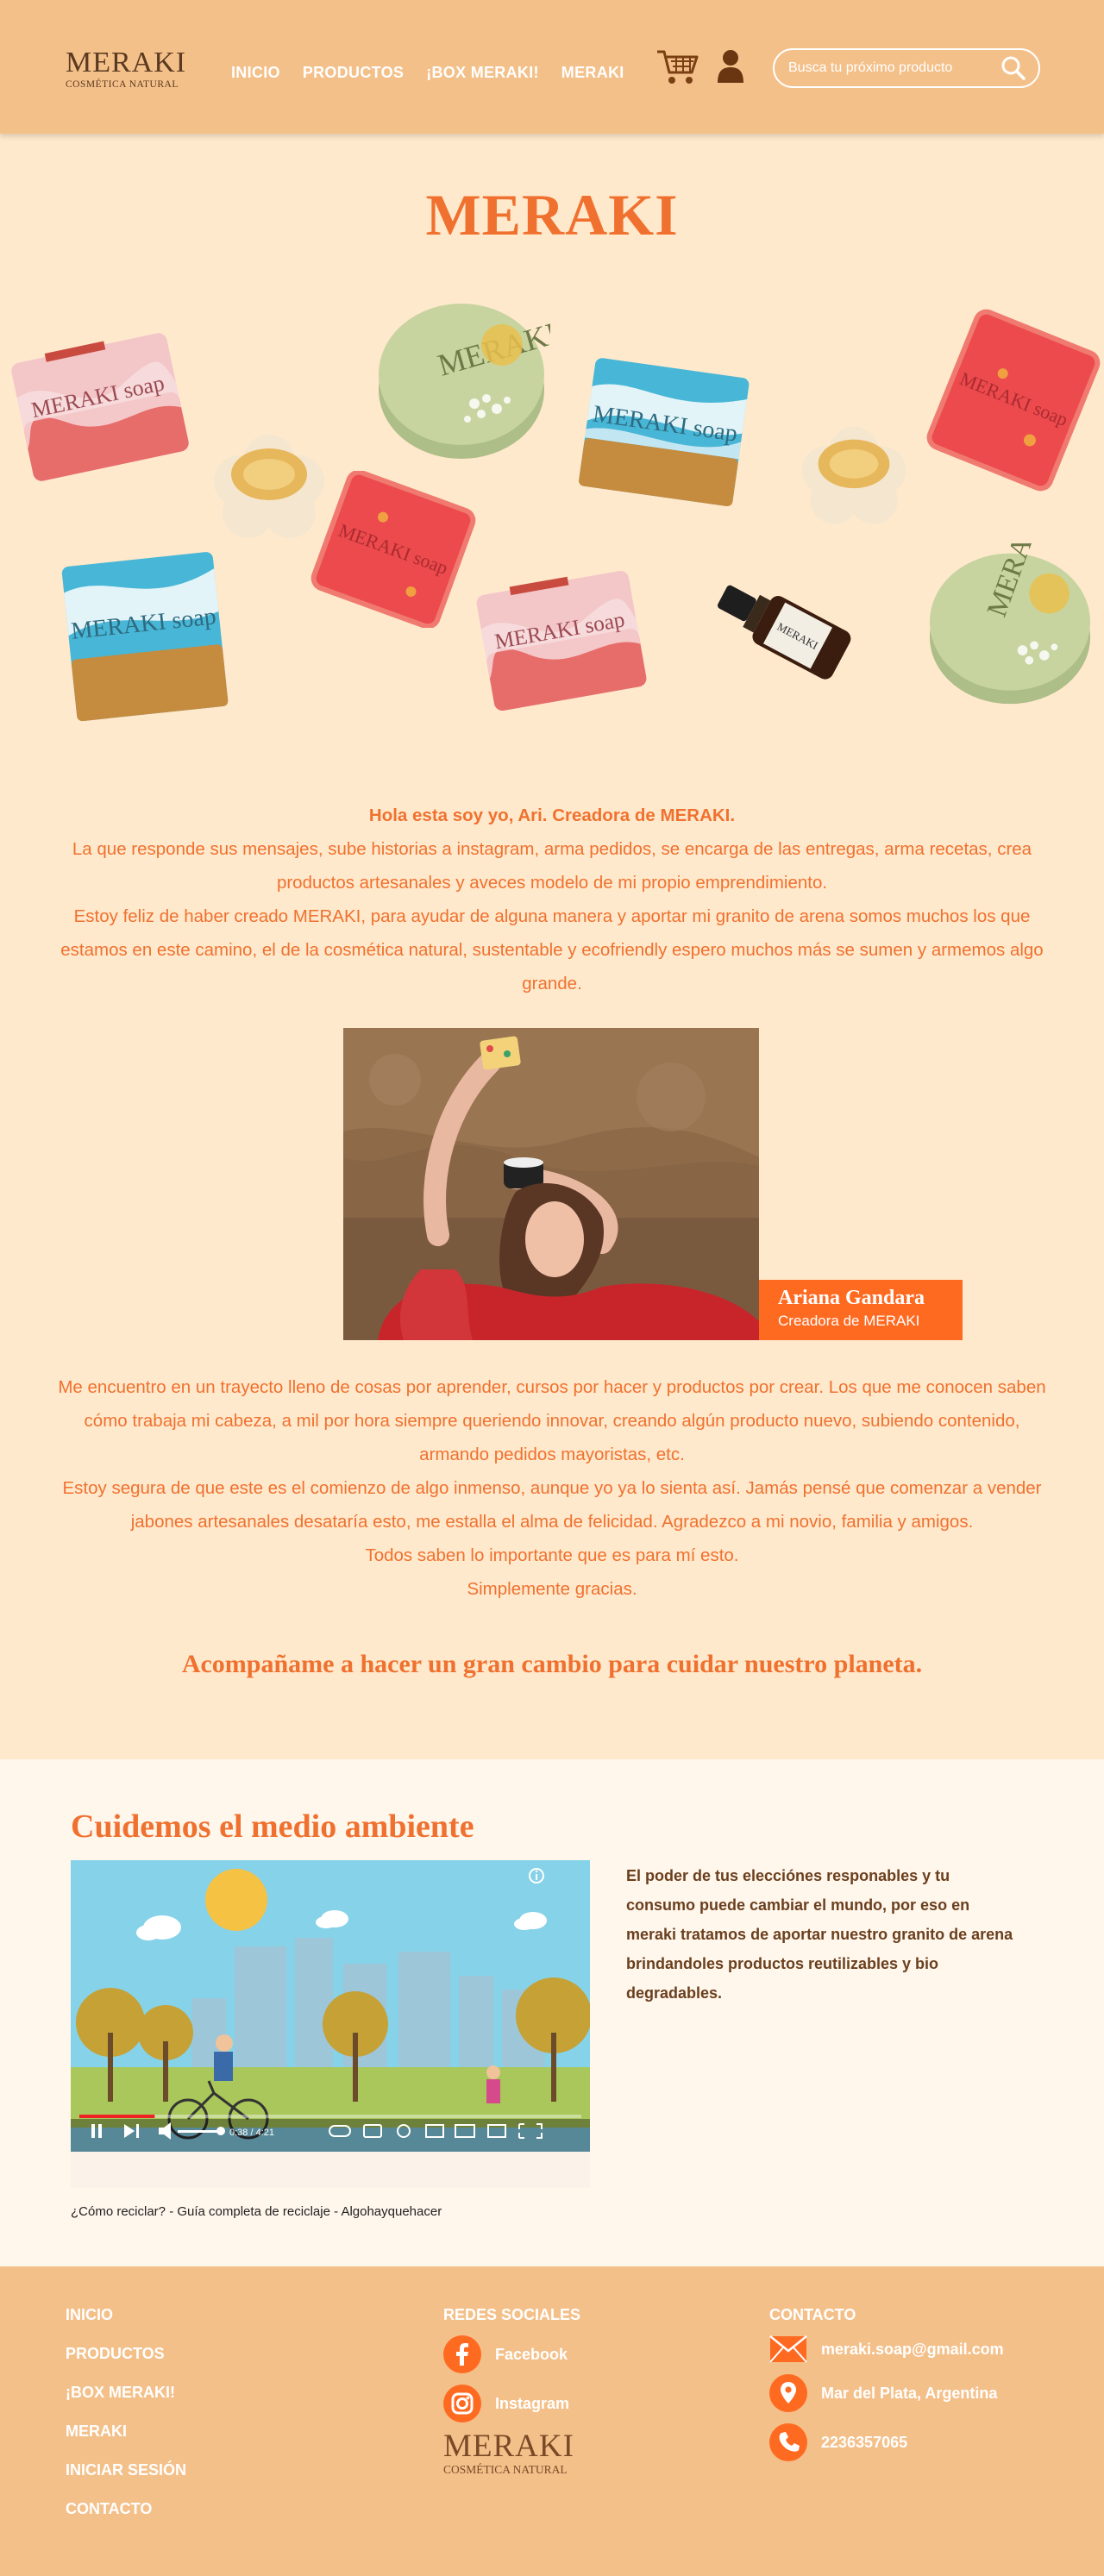 Image resolution: width=1104 pixels, height=2576 pixels. I want to click on instagram-label: Instagram, so click(533, 2403).